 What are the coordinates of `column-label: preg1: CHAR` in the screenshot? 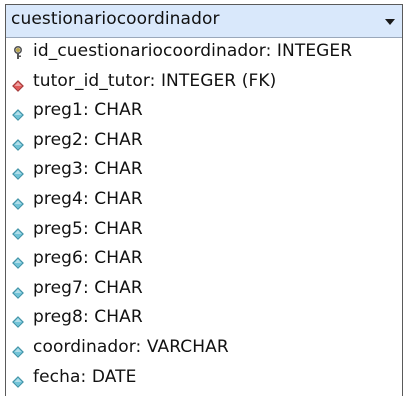 It's located at (88, 110).